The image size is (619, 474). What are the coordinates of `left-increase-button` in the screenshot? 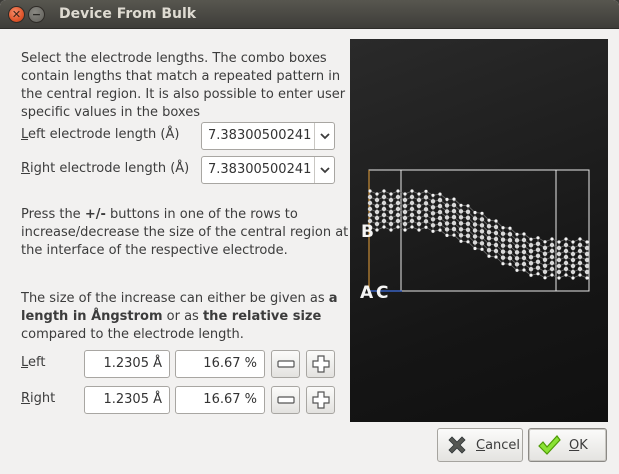 It's located at (320, 364).